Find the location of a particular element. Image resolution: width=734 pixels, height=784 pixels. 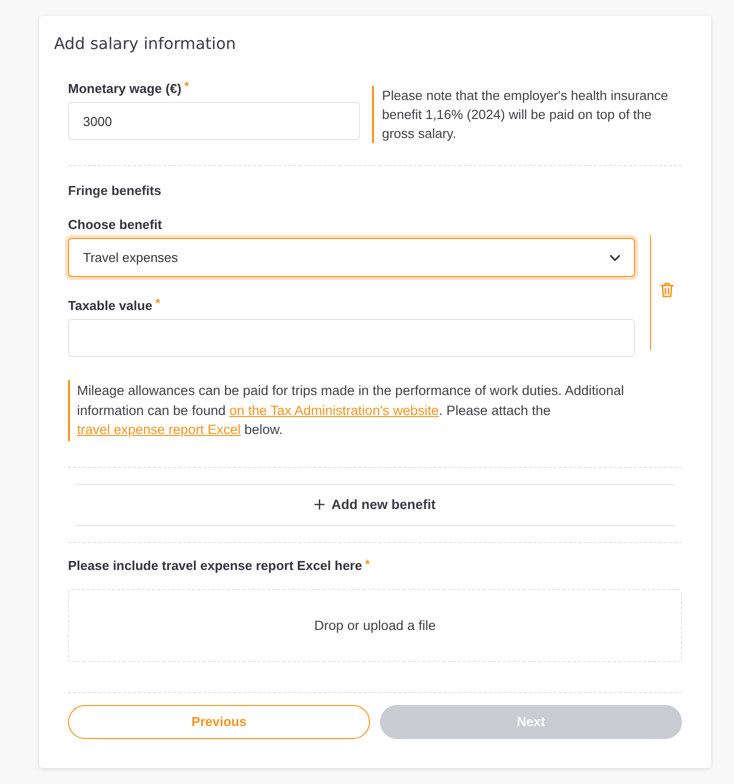

info-note: Mileage allowances can be paid for trips made in the performance of work duties. Additional information can be found on the Tax Administration's website. Please attach the travel expense report Excel below. is located at coordinates (375, 410).